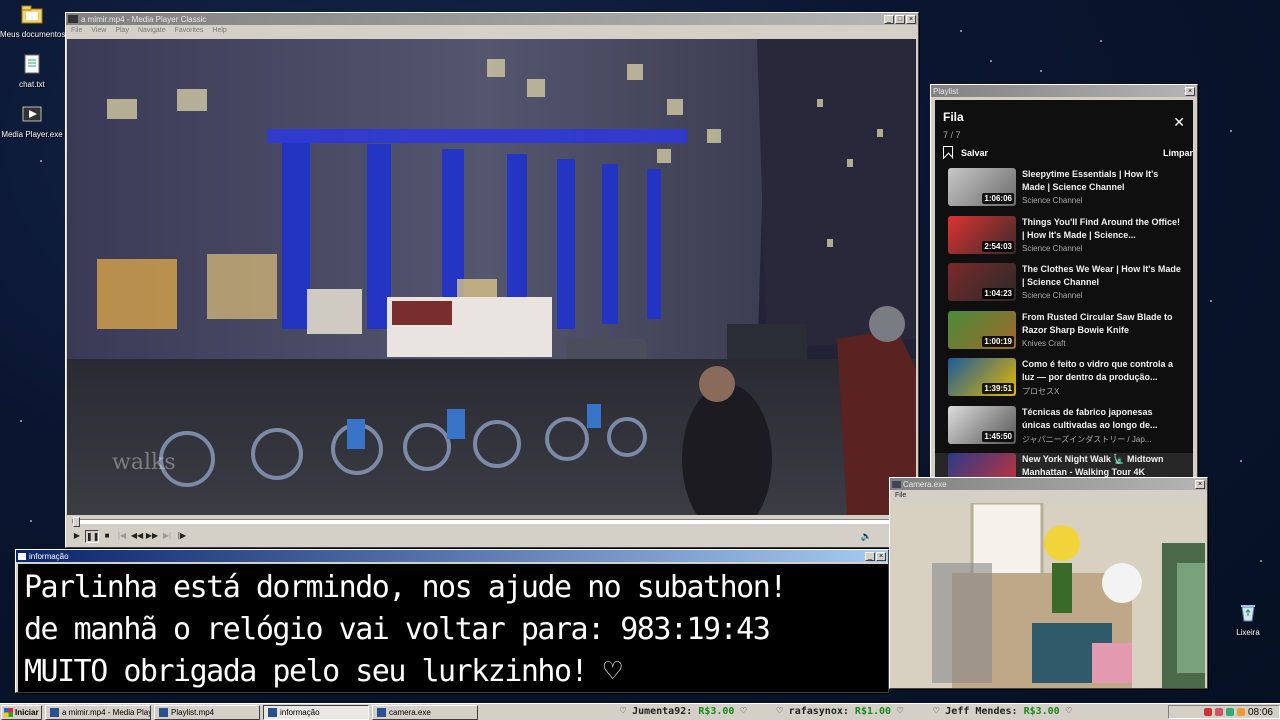  What do you see at coordinates (92, 536) in the screenshot?
I see `pause-button: ❚❚` at bounding box center [92, 536].